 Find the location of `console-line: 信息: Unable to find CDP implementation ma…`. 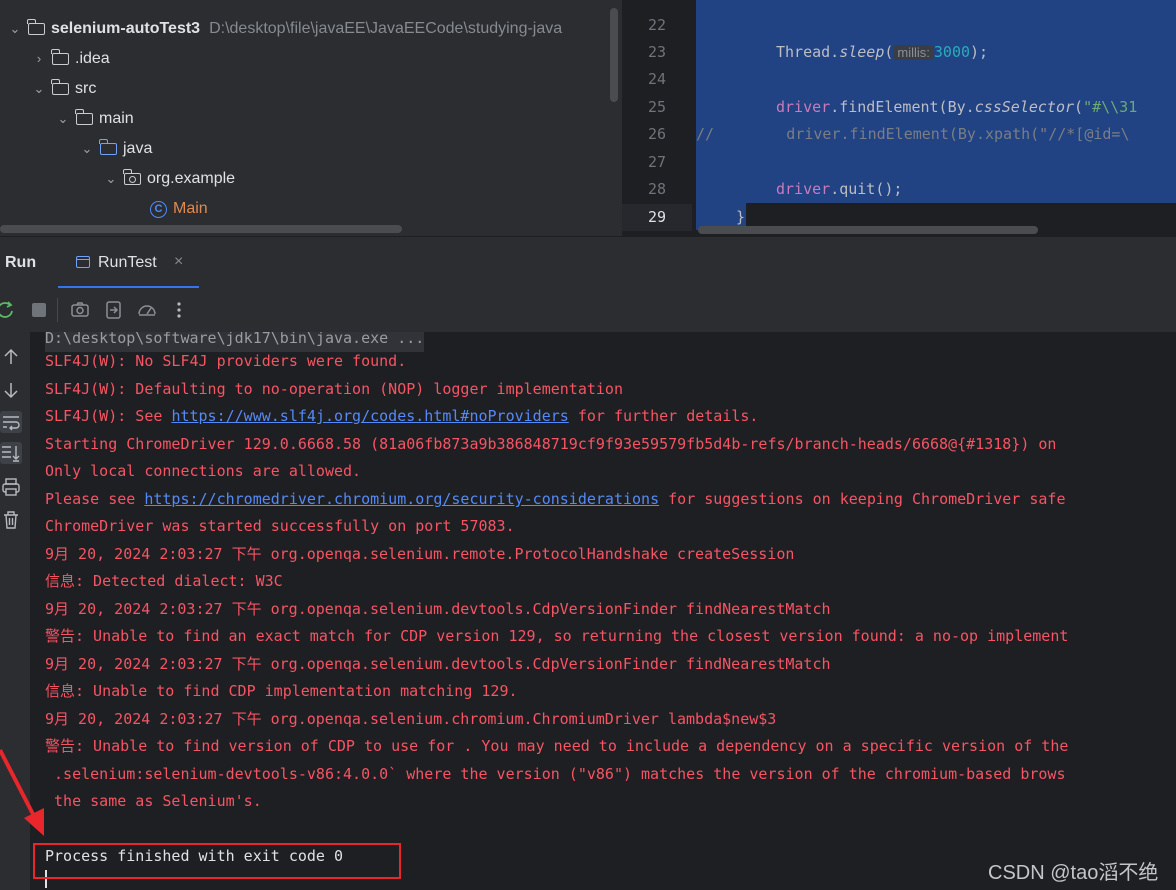

console-line: 信息: Unable to find CDP implementation ma… is located at coordinates (281, 691).